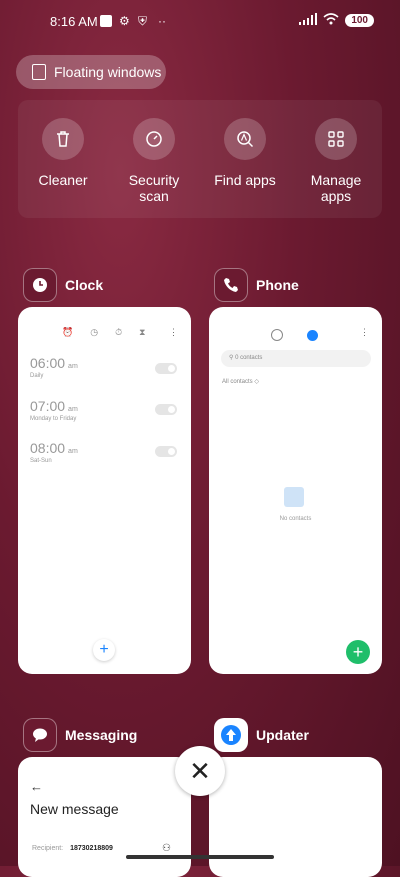  What do you see at coordinates (312, 335) in the screenshot?
I see `contacts-icon` at bounding box center [312, 335].